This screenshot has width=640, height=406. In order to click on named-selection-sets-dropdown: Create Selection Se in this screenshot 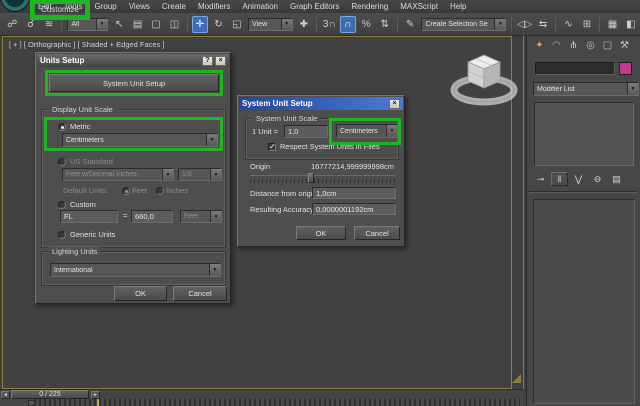, I will do `click(464, 24)`.